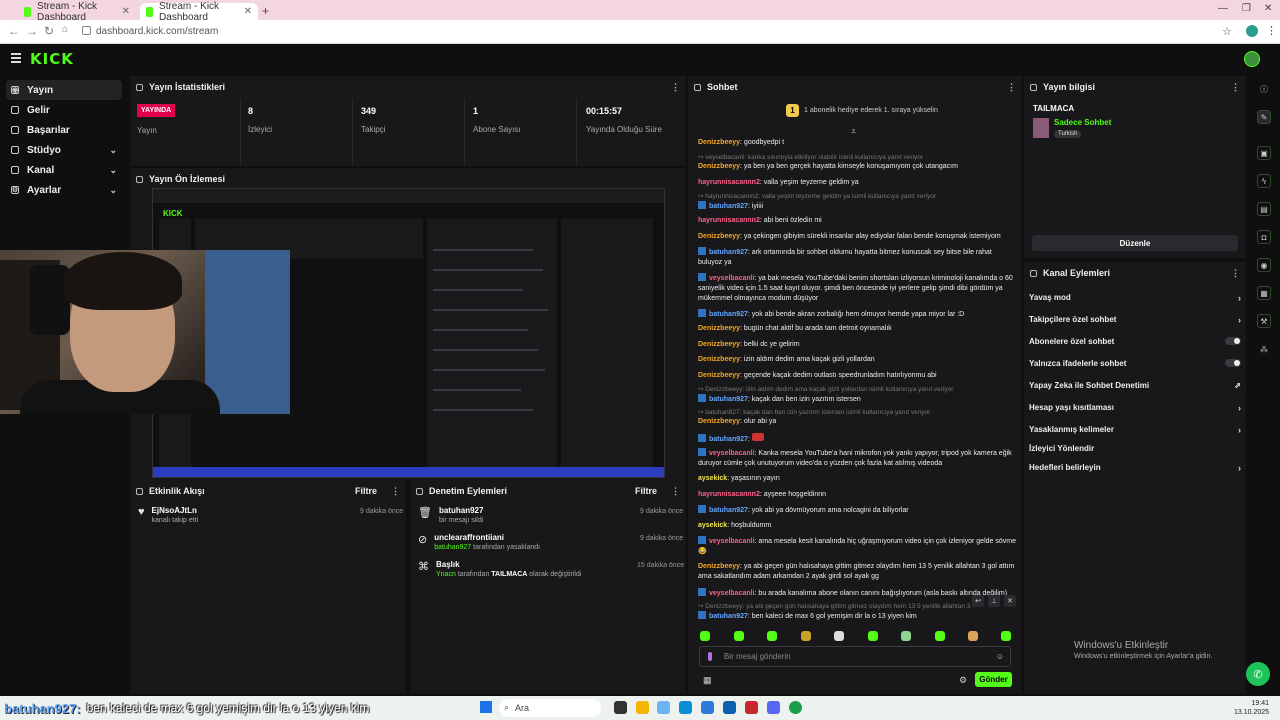 This screenshot has height=720, width=1280. Describe the element at coordinates (1135, 430) in the screenshot. I see `action-banned-words: Yasaklanmış kelimeler ›` at that location.